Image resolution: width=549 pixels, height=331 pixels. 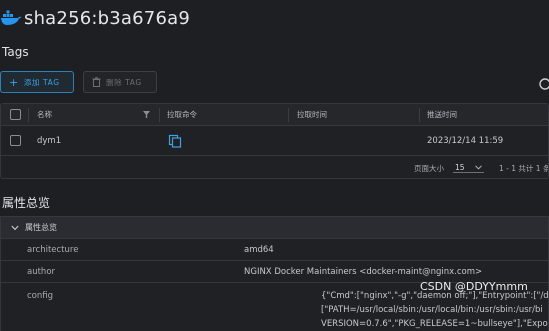 I want to click on property-row-architecture: architecture amd64, so click(x=274, y=250).